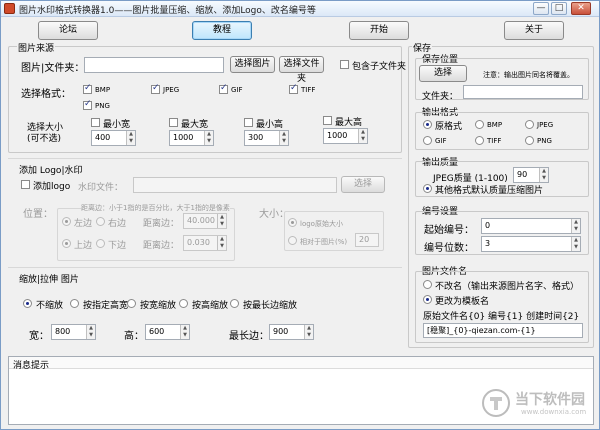 This screenshot has width=600, height=430. Describe the element at coordinates (102, 106) in the screenshot. I see `format-png-label: PNG` at that location.